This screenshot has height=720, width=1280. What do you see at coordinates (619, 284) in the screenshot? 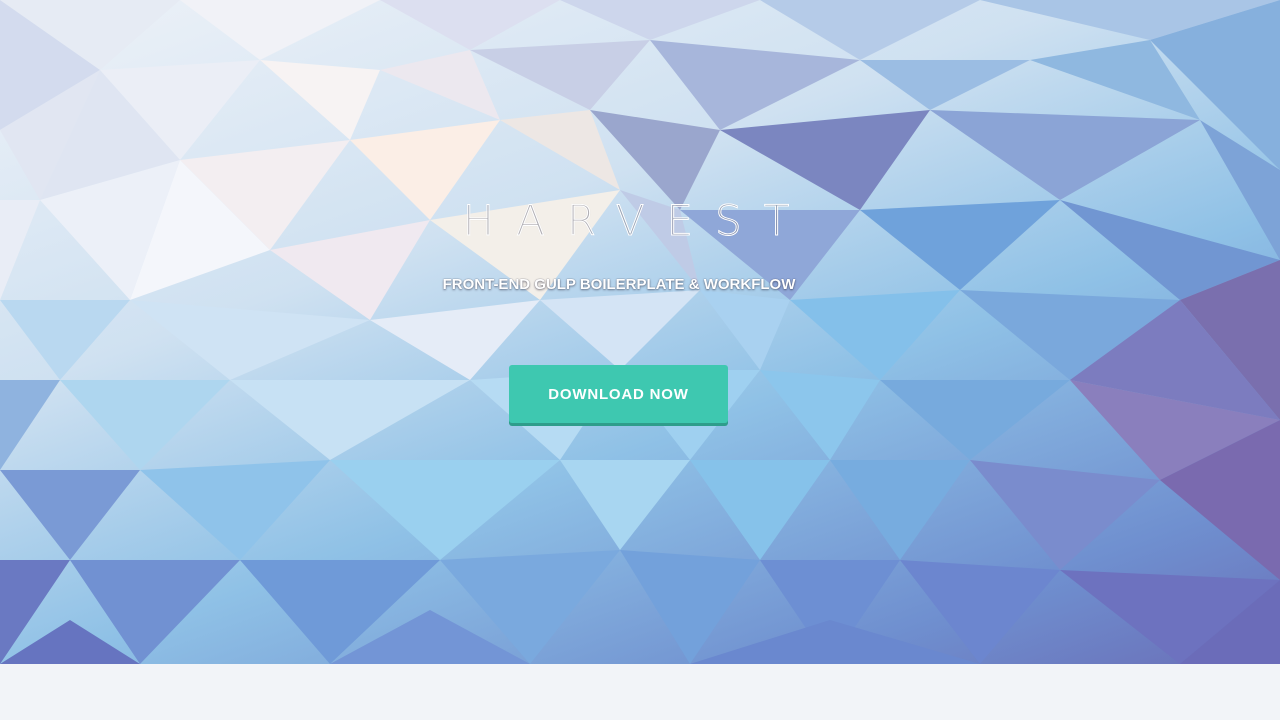
I see `hero-tagline: FRONT-END GULP BOILERPLATE & WORKFLOW` at bounding box center [619, 284].